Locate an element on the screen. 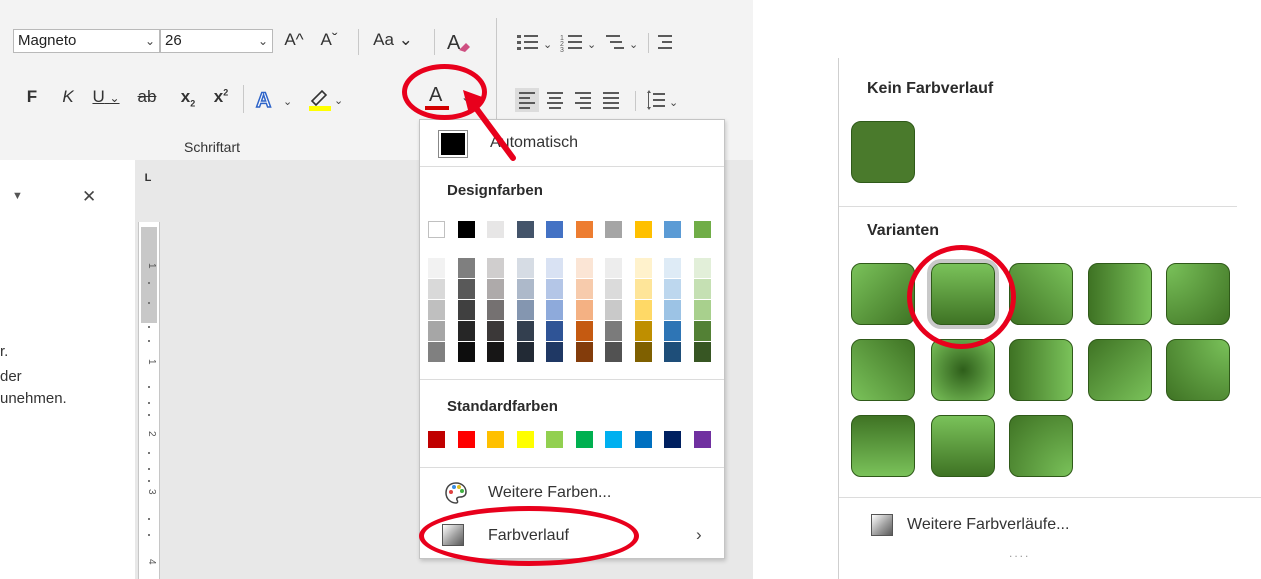 Image resolution: width=1261 pixels, height=579 pixels. tab-stop-selector: L is located at coordinates (148, 179).